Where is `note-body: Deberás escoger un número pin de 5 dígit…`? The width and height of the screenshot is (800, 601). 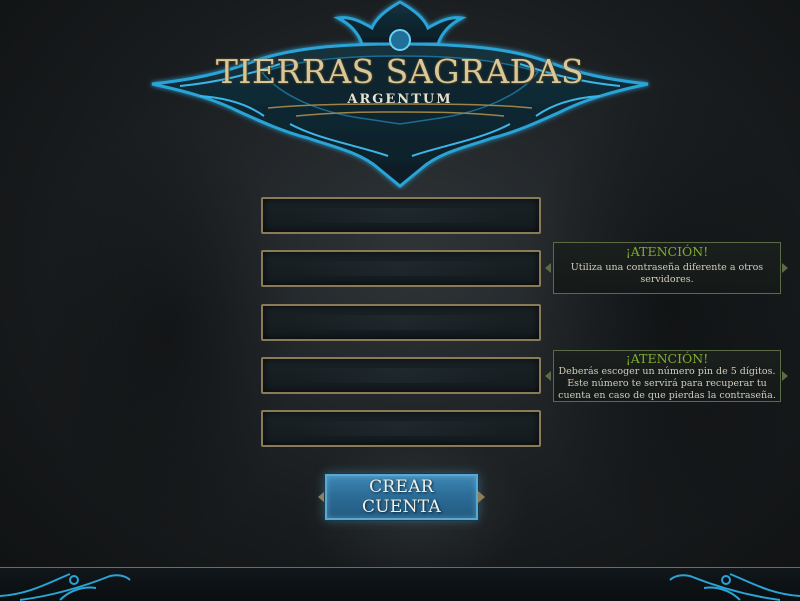 note-body: Deberás escoger un número pin de 5 dígit… is located at coordinates (667, 383).